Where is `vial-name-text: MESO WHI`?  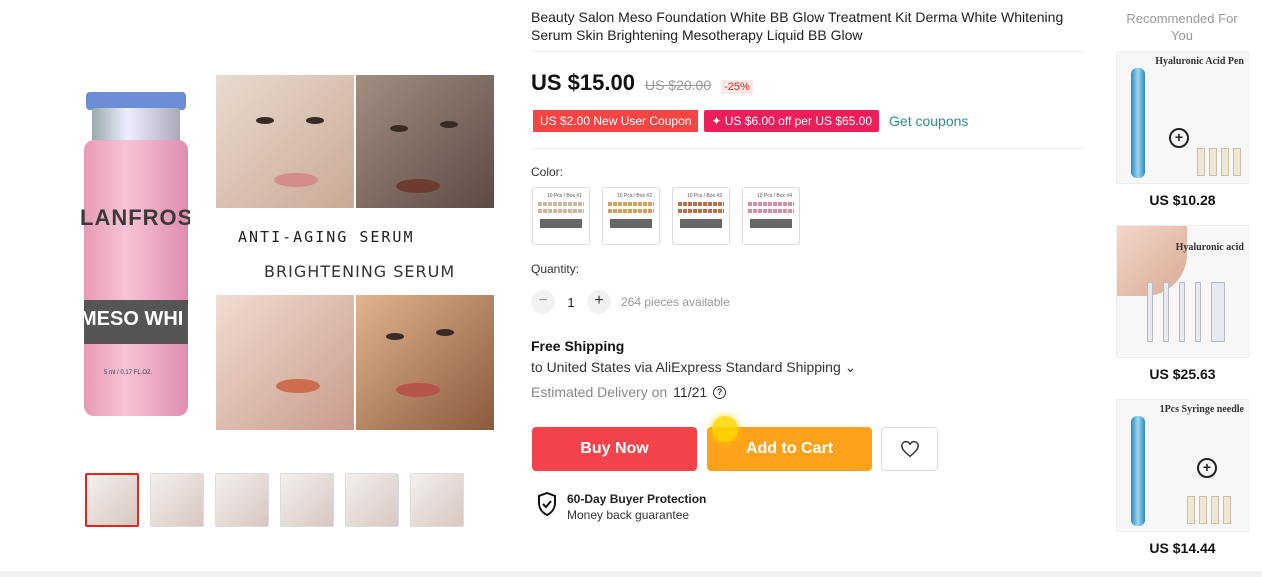 vial-name-text: MESO WHI is located at coordinates (132, 319).